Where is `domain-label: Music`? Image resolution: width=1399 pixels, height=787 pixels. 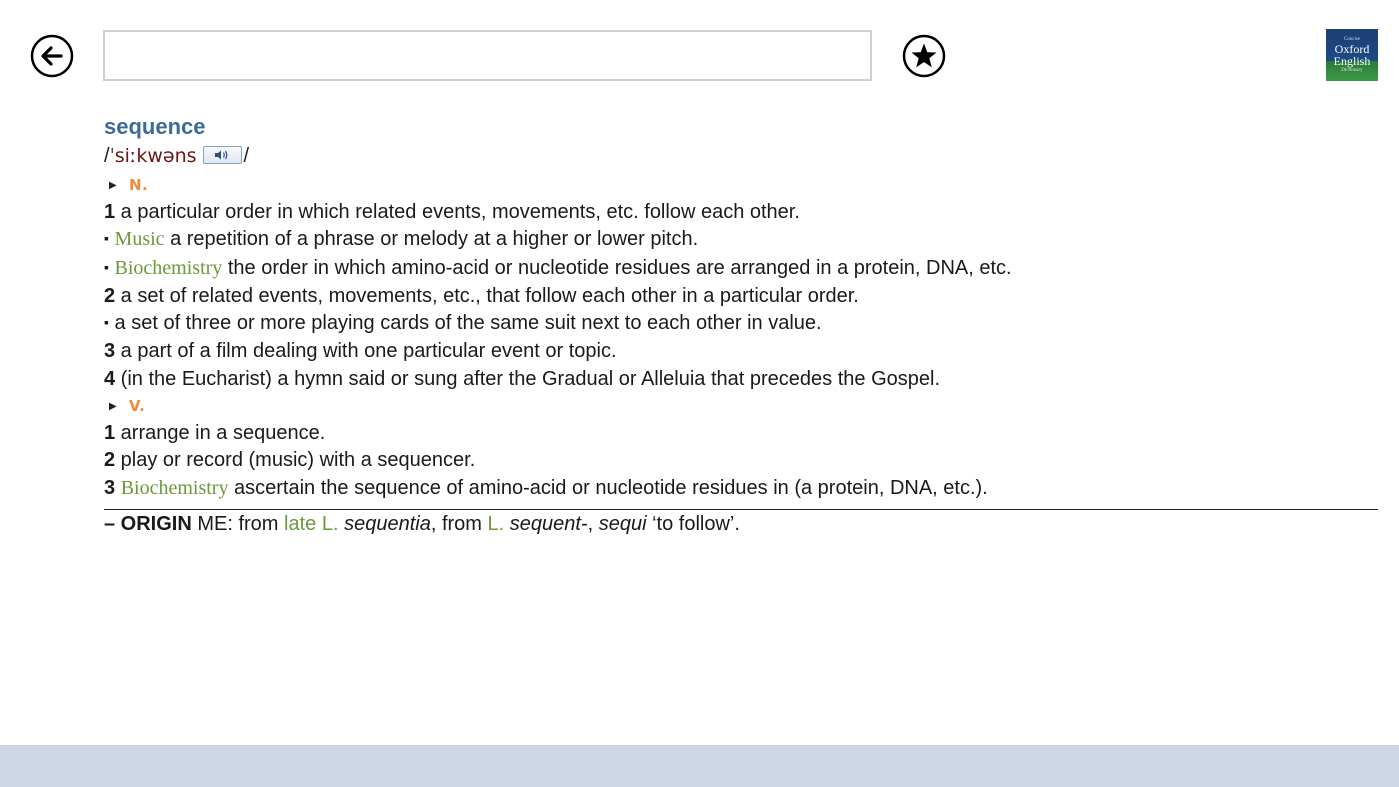
domain-label: Music is located at coordinates (139, 239).